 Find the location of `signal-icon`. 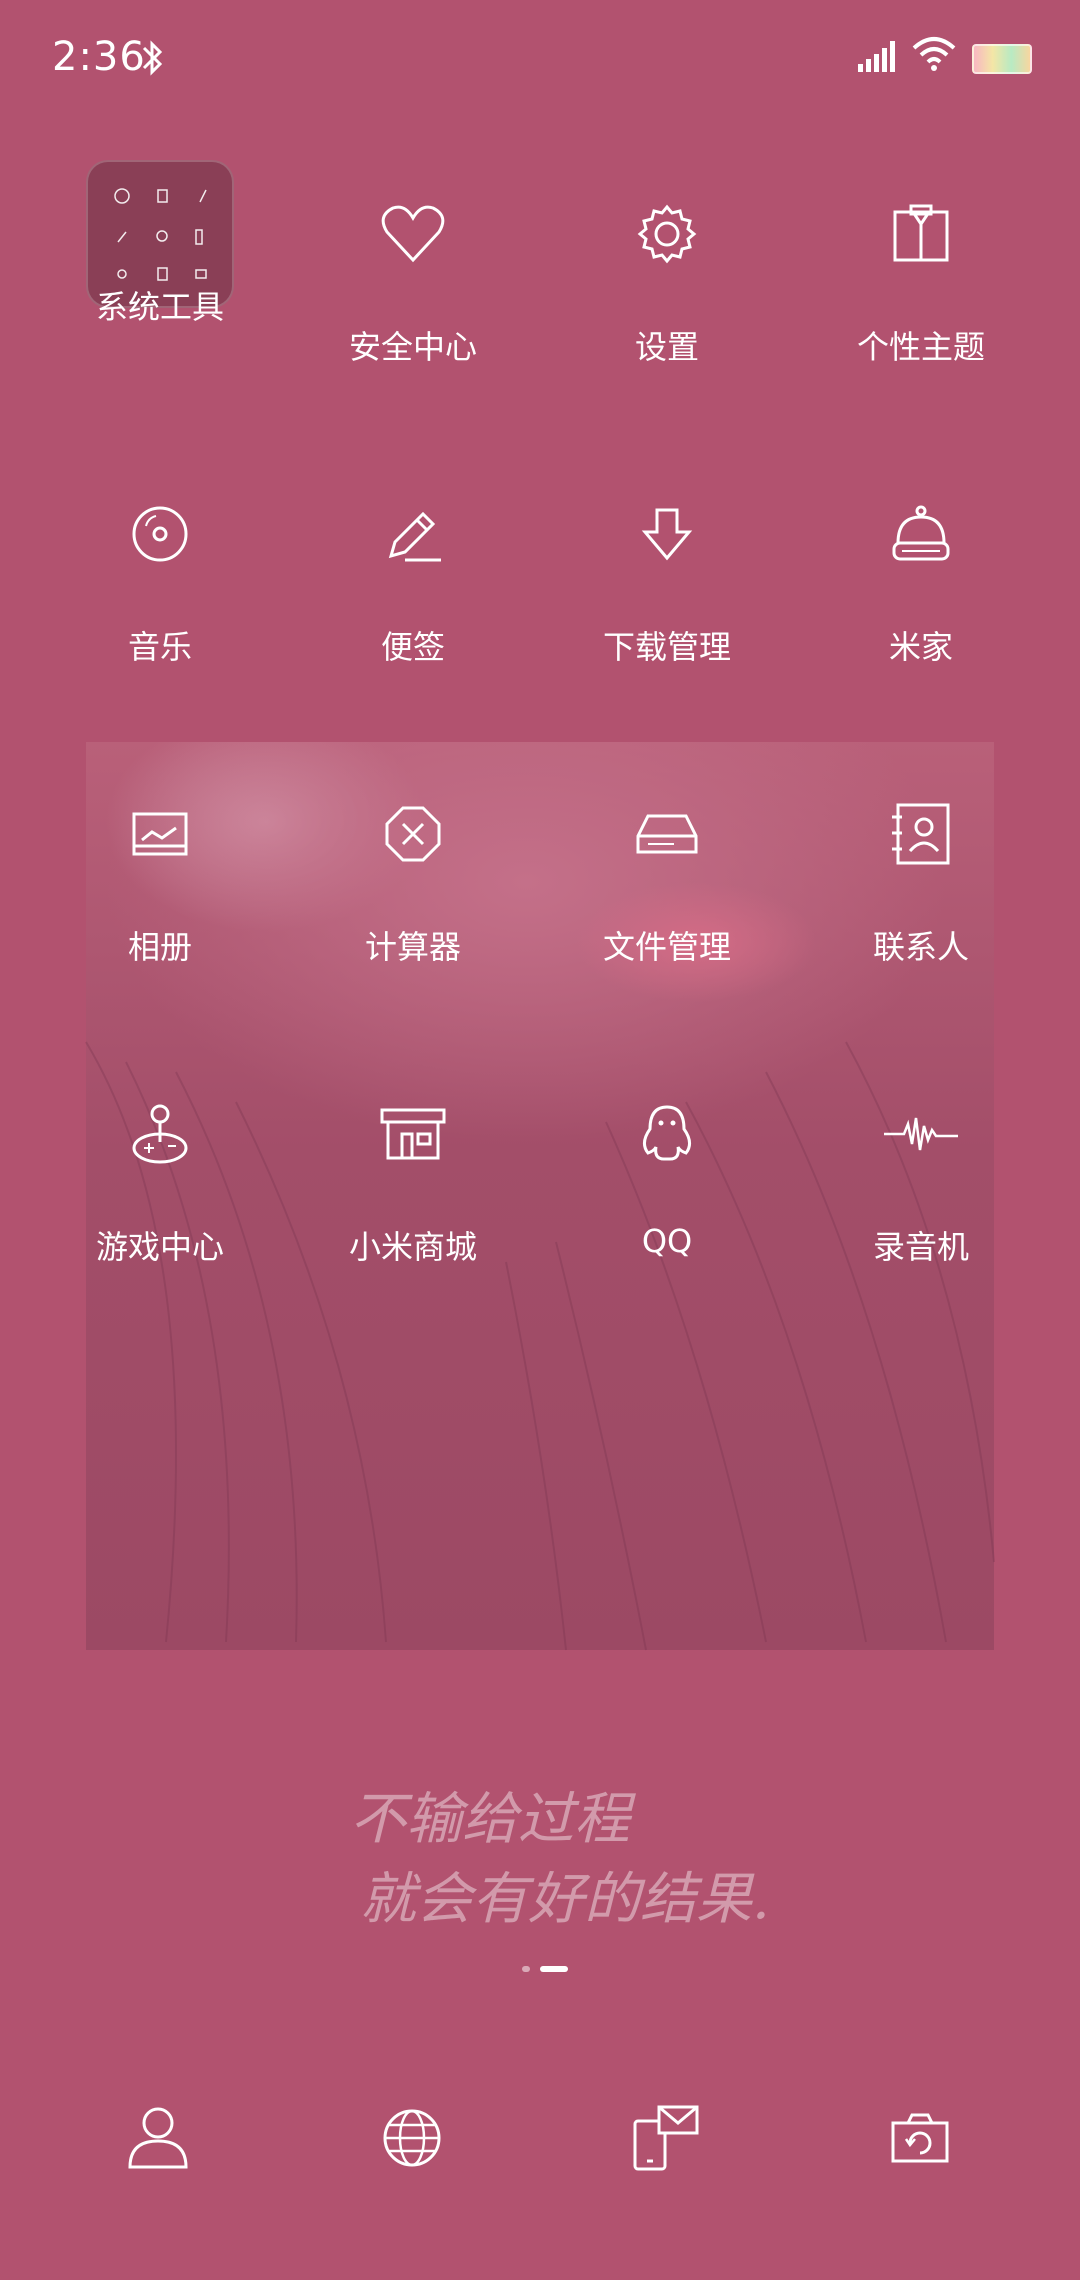

signal-icon is located at coordinates (880, 57).